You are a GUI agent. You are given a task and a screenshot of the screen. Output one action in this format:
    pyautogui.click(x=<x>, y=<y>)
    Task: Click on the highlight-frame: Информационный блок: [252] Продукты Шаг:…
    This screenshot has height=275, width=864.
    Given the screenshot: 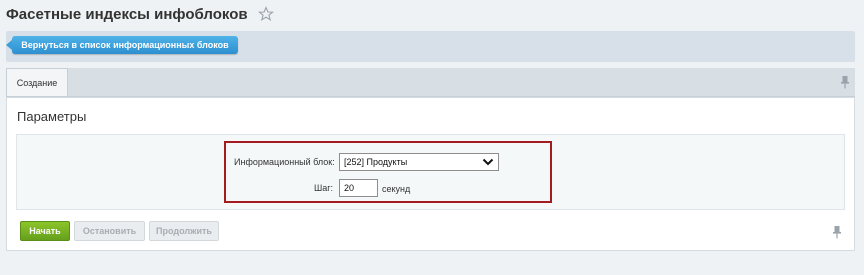 What is the action you would take?
    pyautogui.click(x=388, y=172)
    